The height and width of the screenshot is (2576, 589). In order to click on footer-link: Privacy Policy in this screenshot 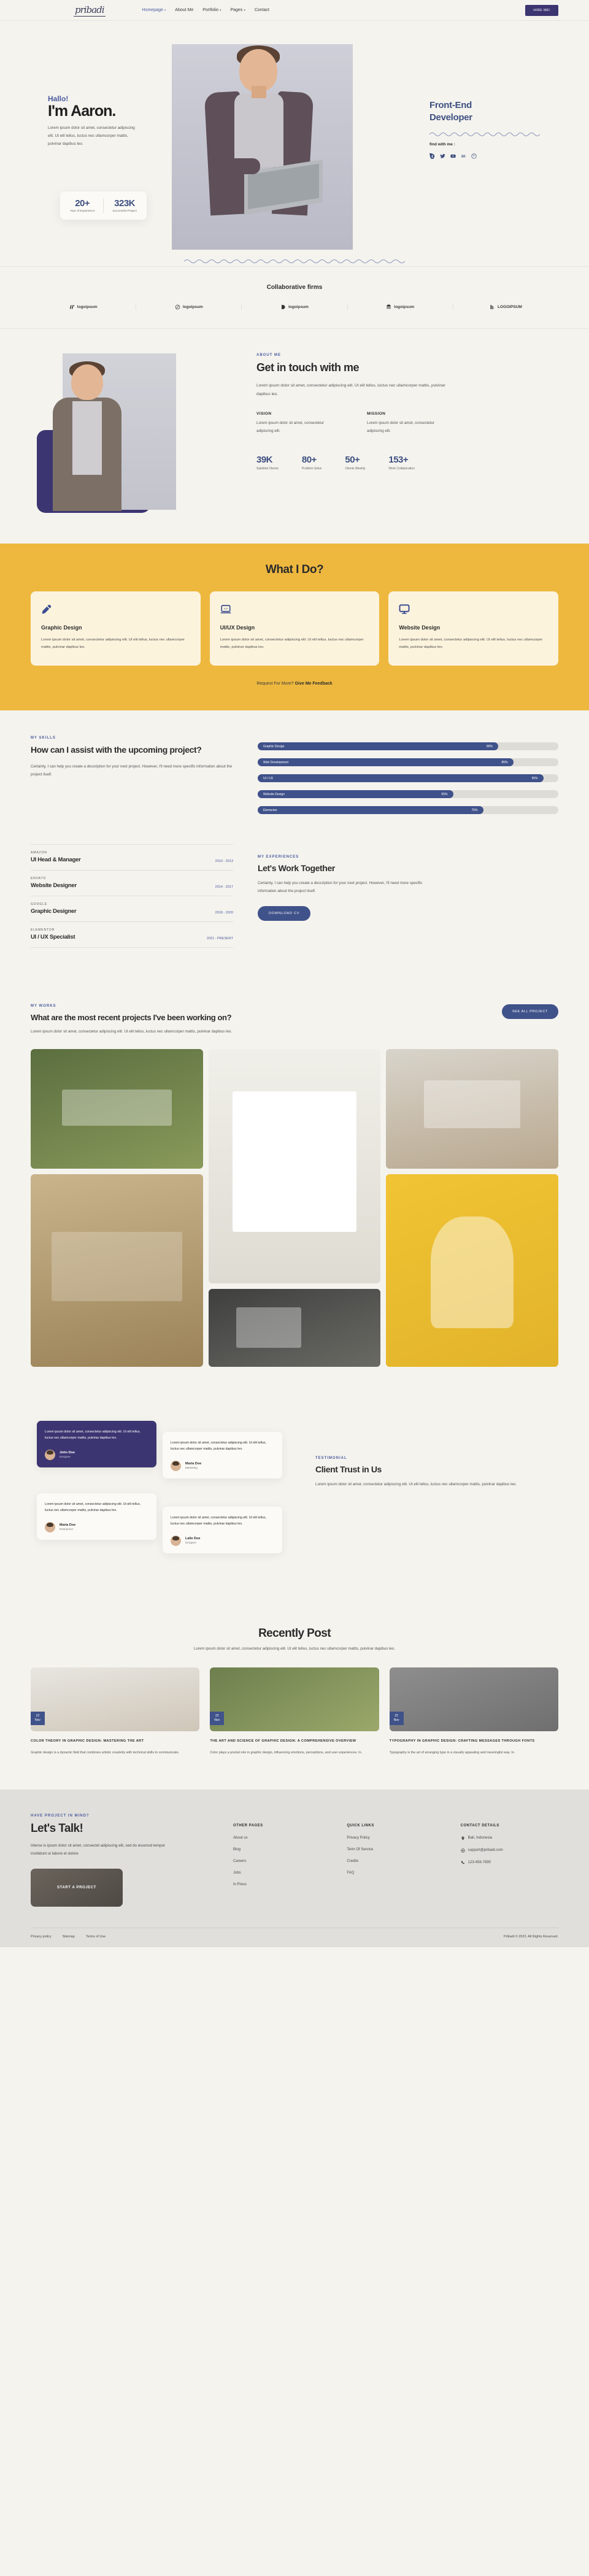, I will do `click(395, 1838)`.